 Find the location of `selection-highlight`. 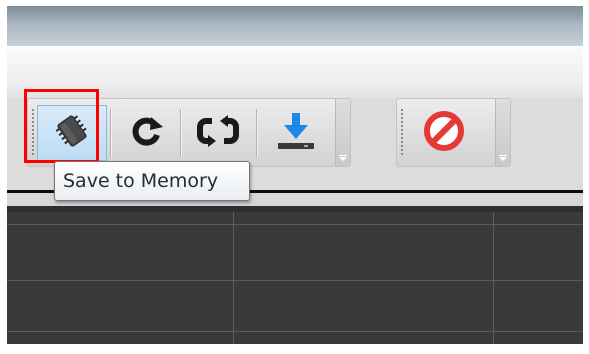

selection-highlight is located at coordinates (61, 126).